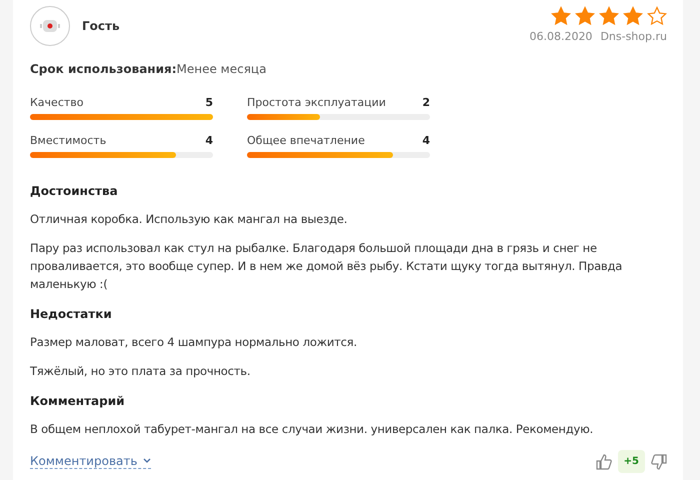 The height and width of the screenshot is (480, 700). I want to click on score-value: 2, so click(426, 102).